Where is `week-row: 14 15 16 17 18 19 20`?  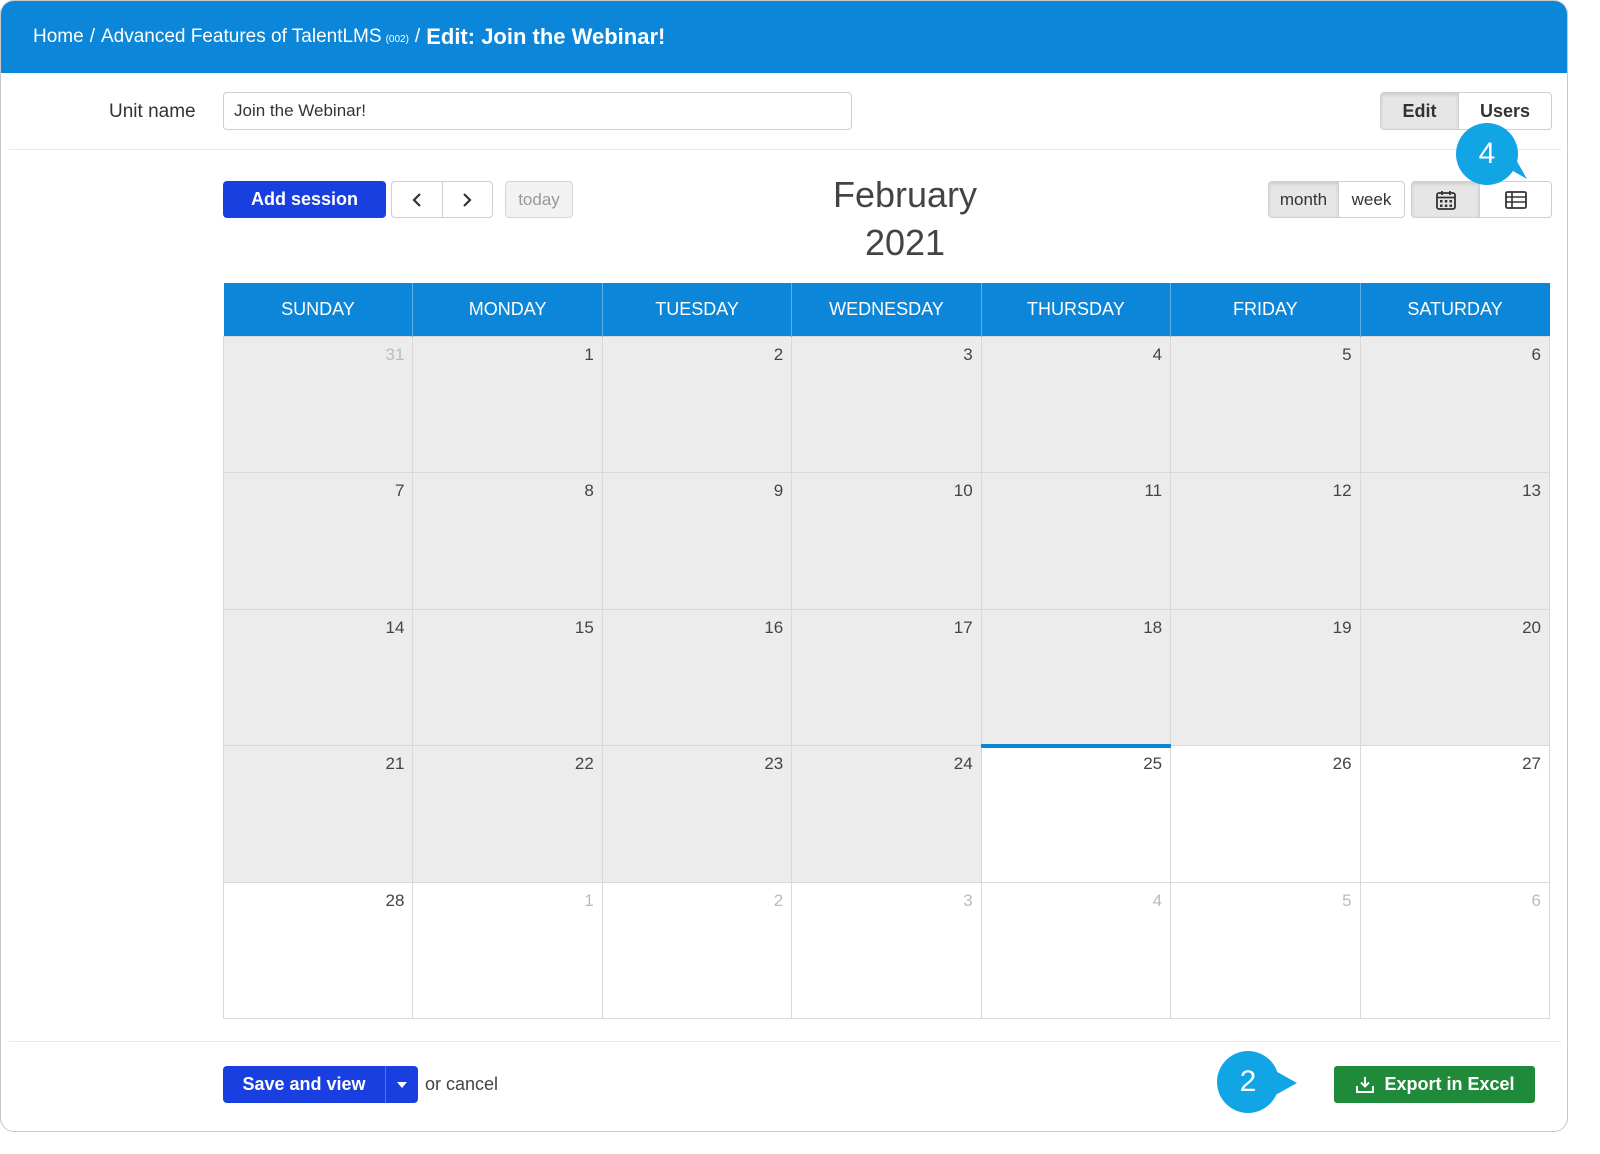
week-row: 14 15 16 17 18 19 20 is located at coordinates (886, 677).